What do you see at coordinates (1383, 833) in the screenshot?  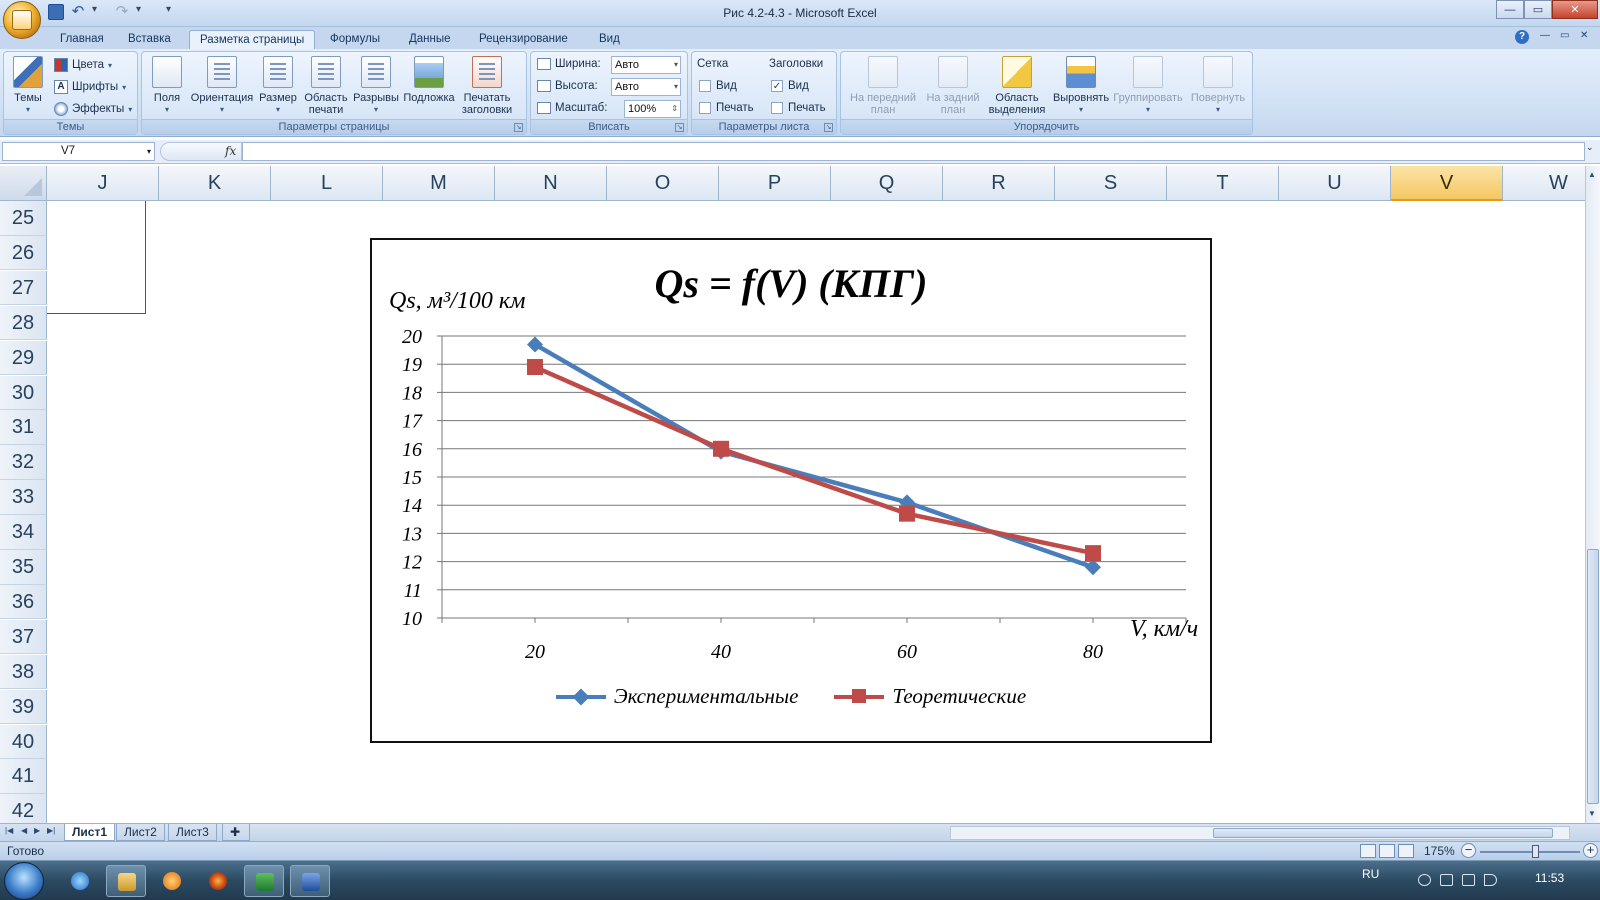 I see `horizontal-scroll-thumb` at bounding box center [1383, 833].